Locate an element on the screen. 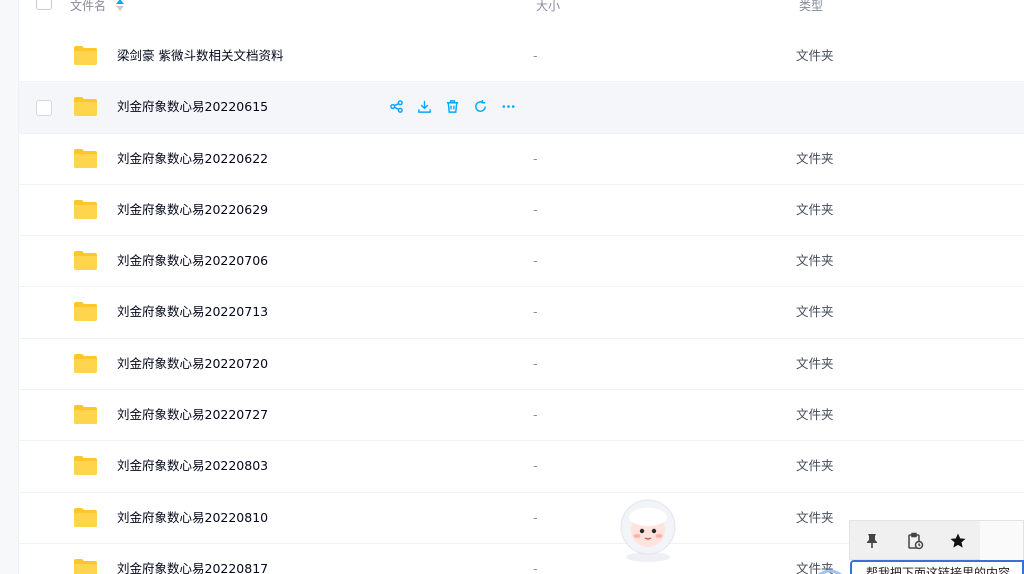 This screenshot has width=1024, height=574. share-icon is located at coordinates (396, 107).